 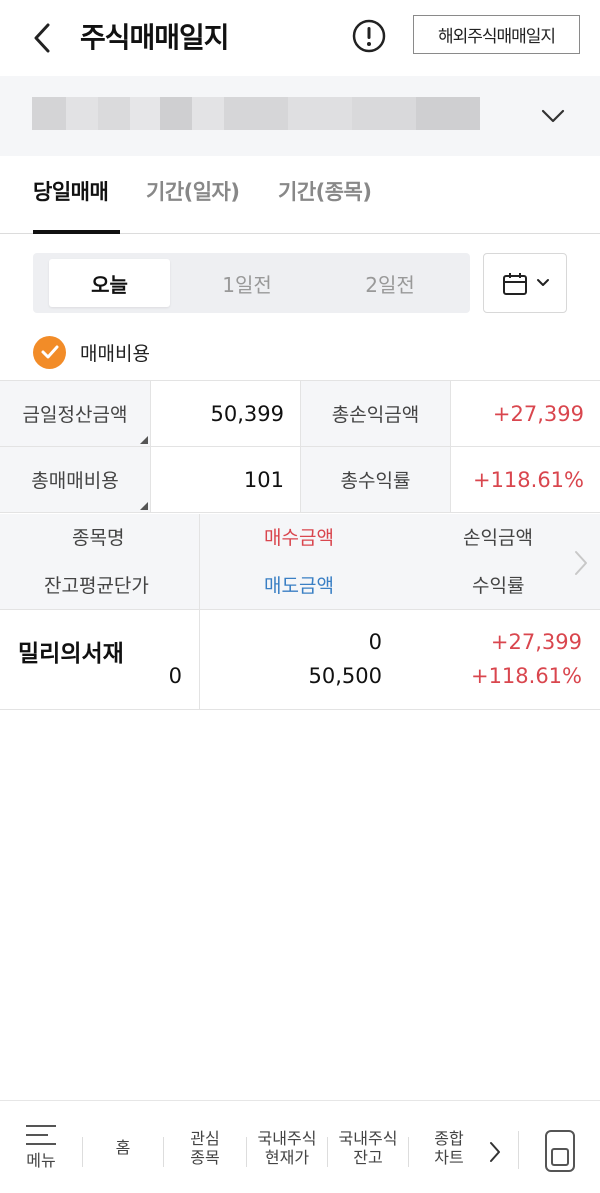 What do you see at coordinates (536, 642) in the screenshot?
I see `row-pnl-amount: +27,399` at bounding box center [536, 642].